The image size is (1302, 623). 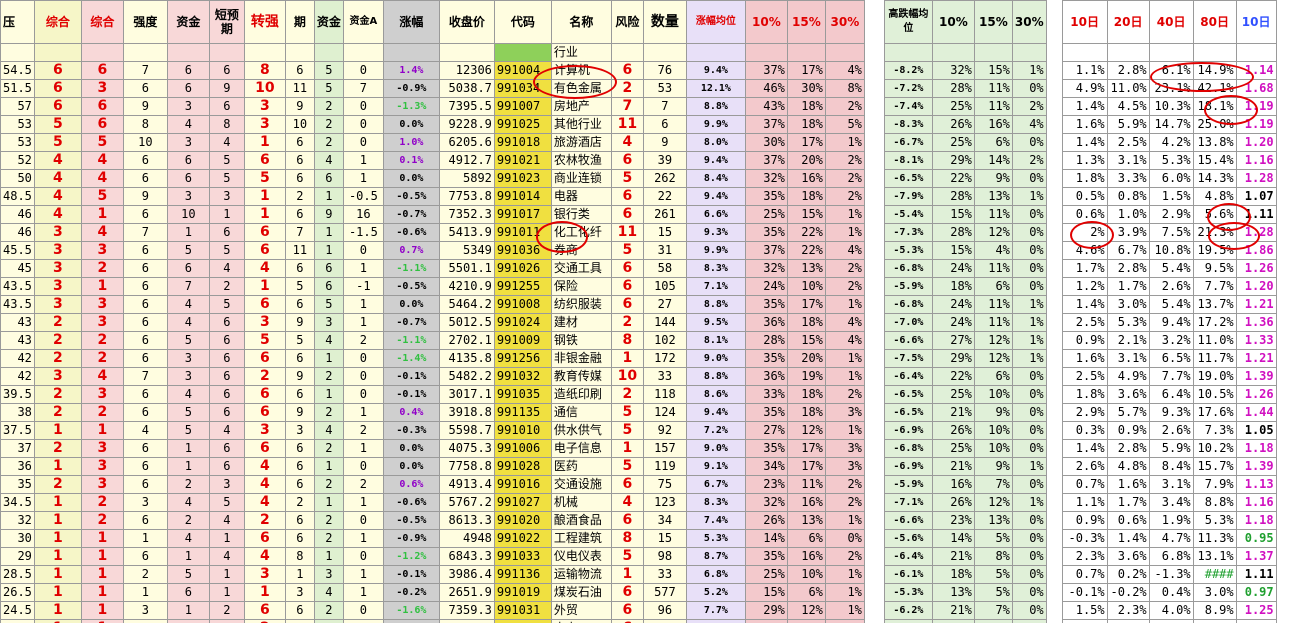 I want to click on cell-r30: 2%, so click(x=844, y=484).